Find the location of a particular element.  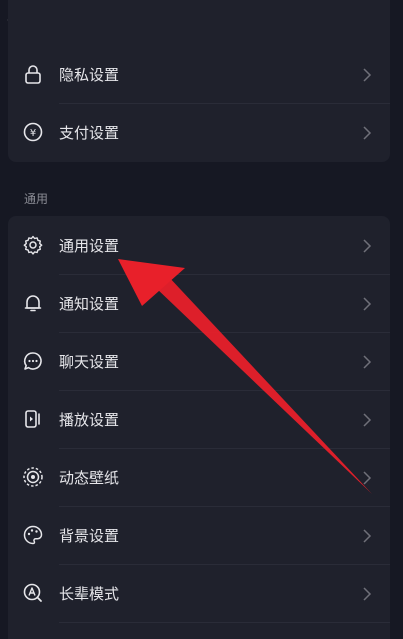

playback-settings-row: 播放设置 is located at coordinates (199, 419).